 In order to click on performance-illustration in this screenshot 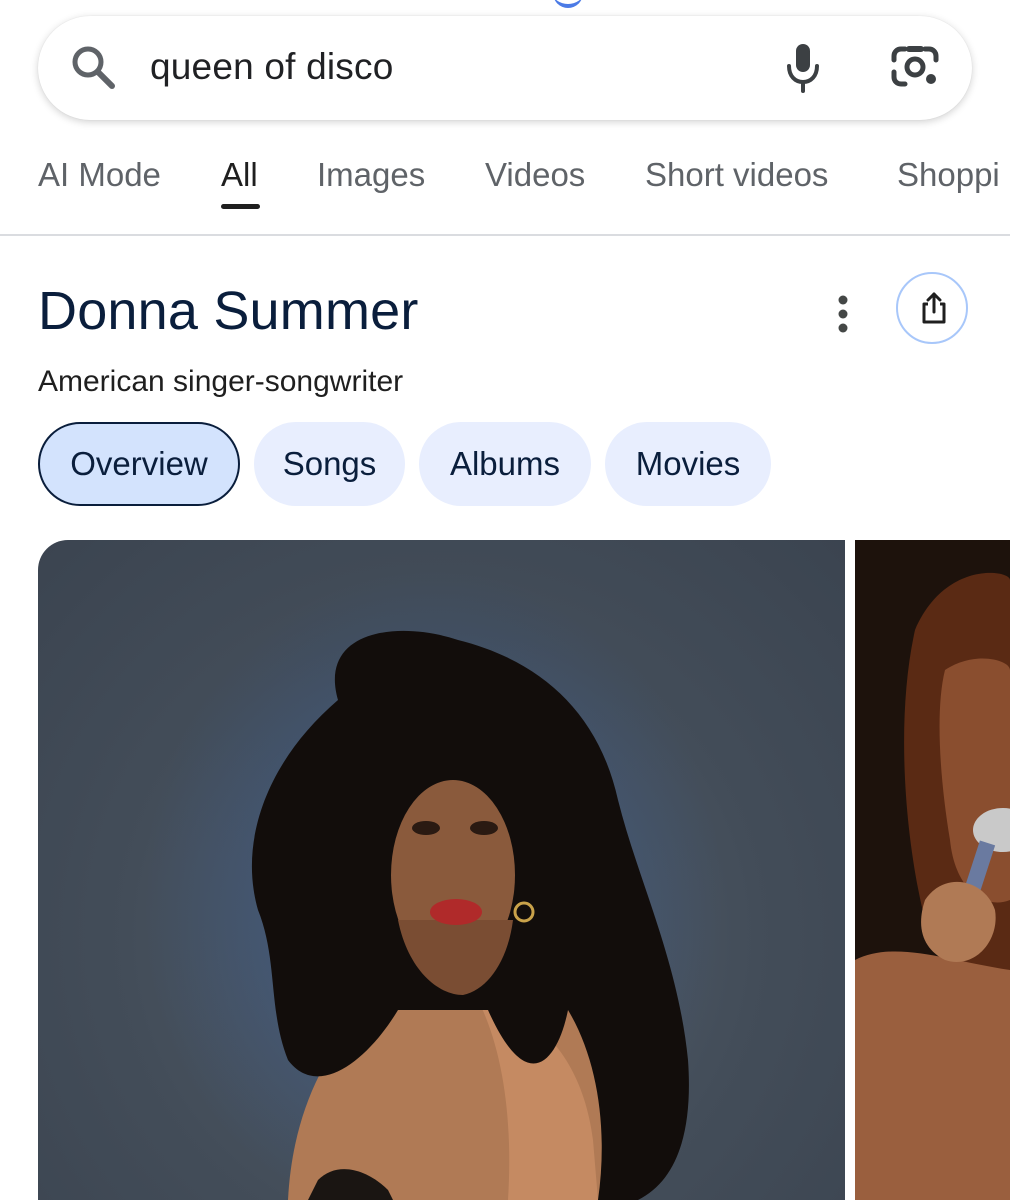, I will do `click(932, 870)`.